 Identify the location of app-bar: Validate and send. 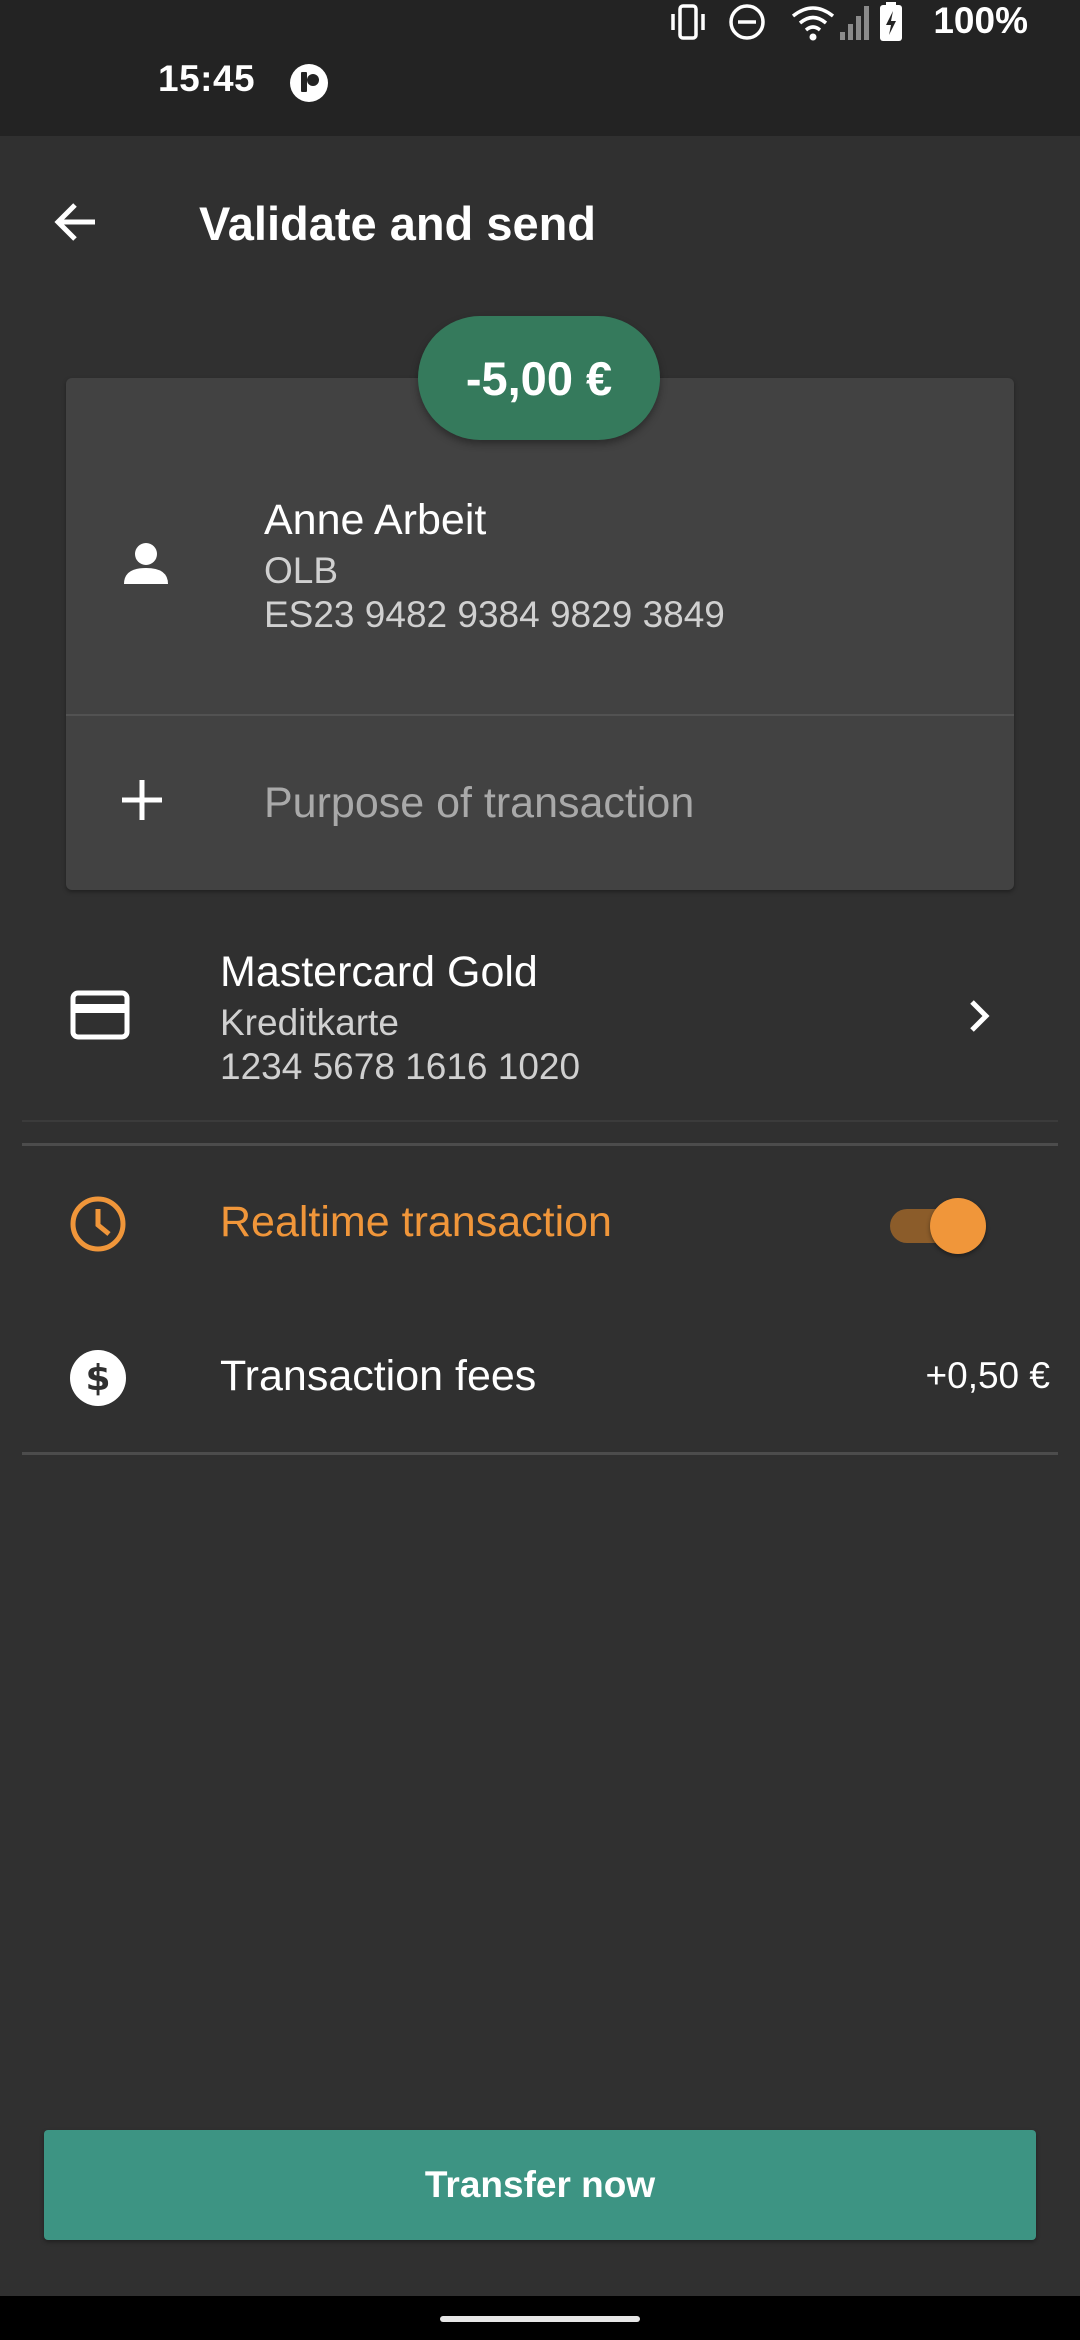
(540, 214).